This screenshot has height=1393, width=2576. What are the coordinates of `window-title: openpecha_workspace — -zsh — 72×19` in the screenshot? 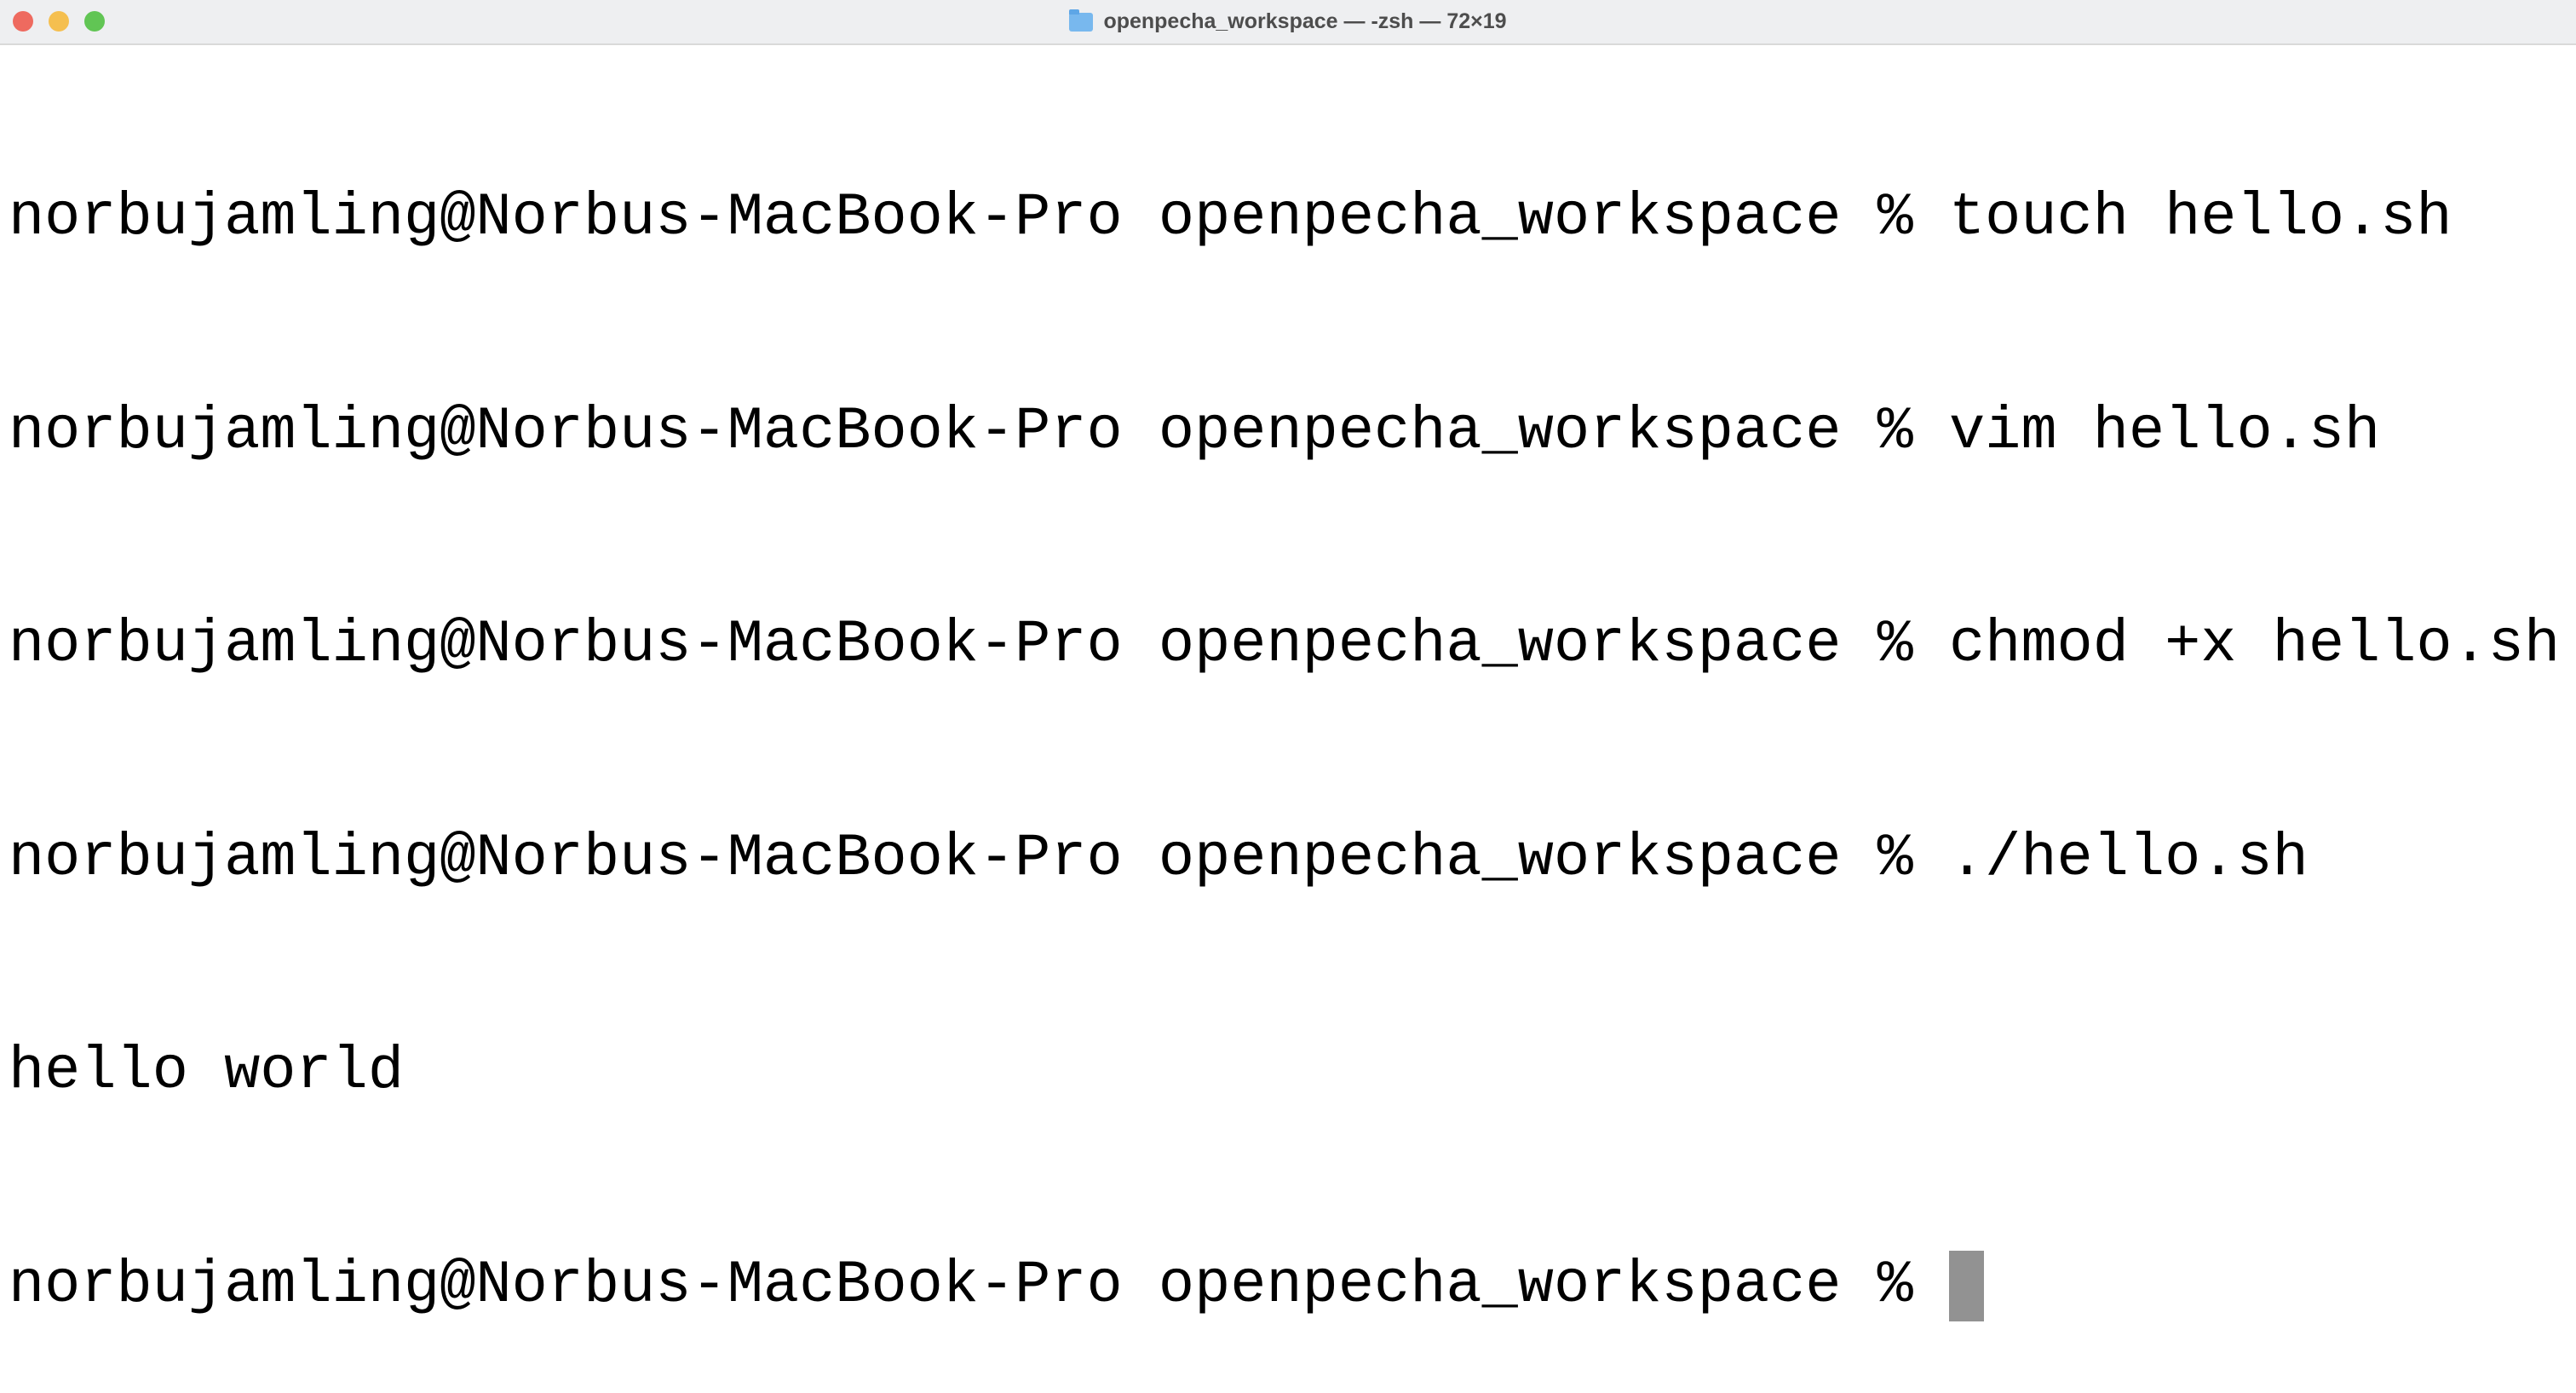 It's located at (1288, 21).